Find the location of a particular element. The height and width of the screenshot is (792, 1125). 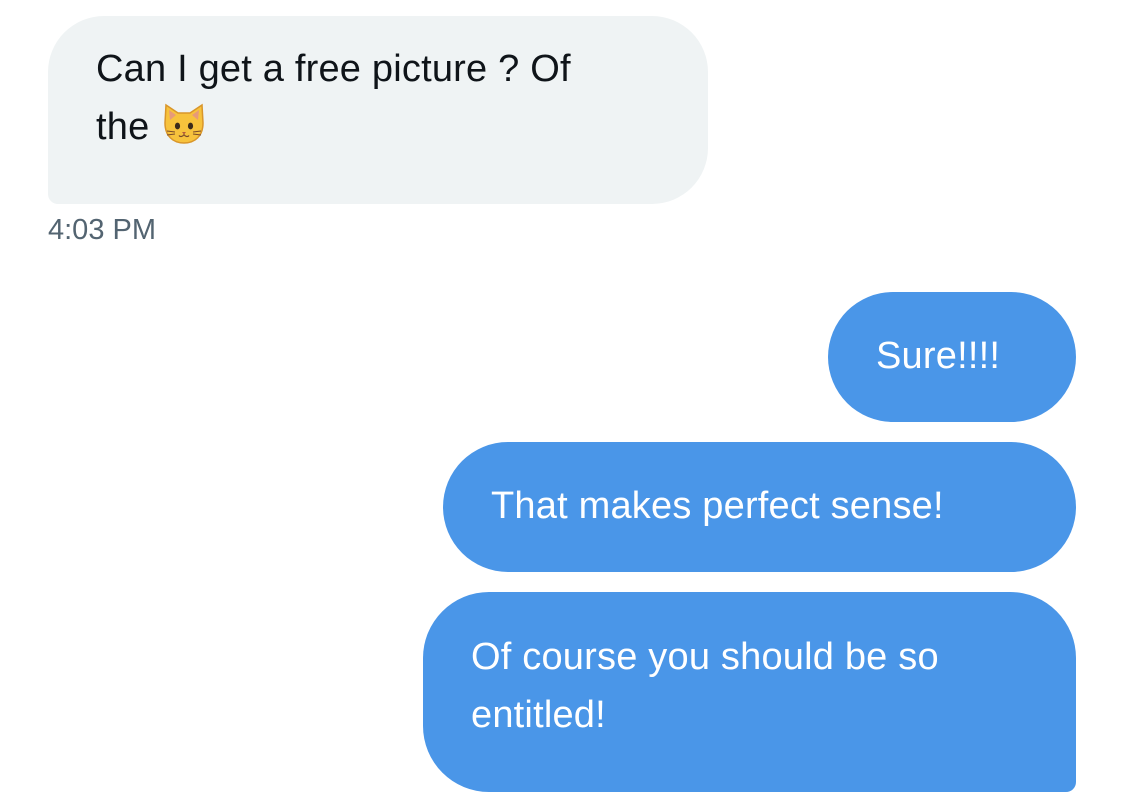

message-text-line: Can I get a free picture ? Of is located at coordinates (333, 69).